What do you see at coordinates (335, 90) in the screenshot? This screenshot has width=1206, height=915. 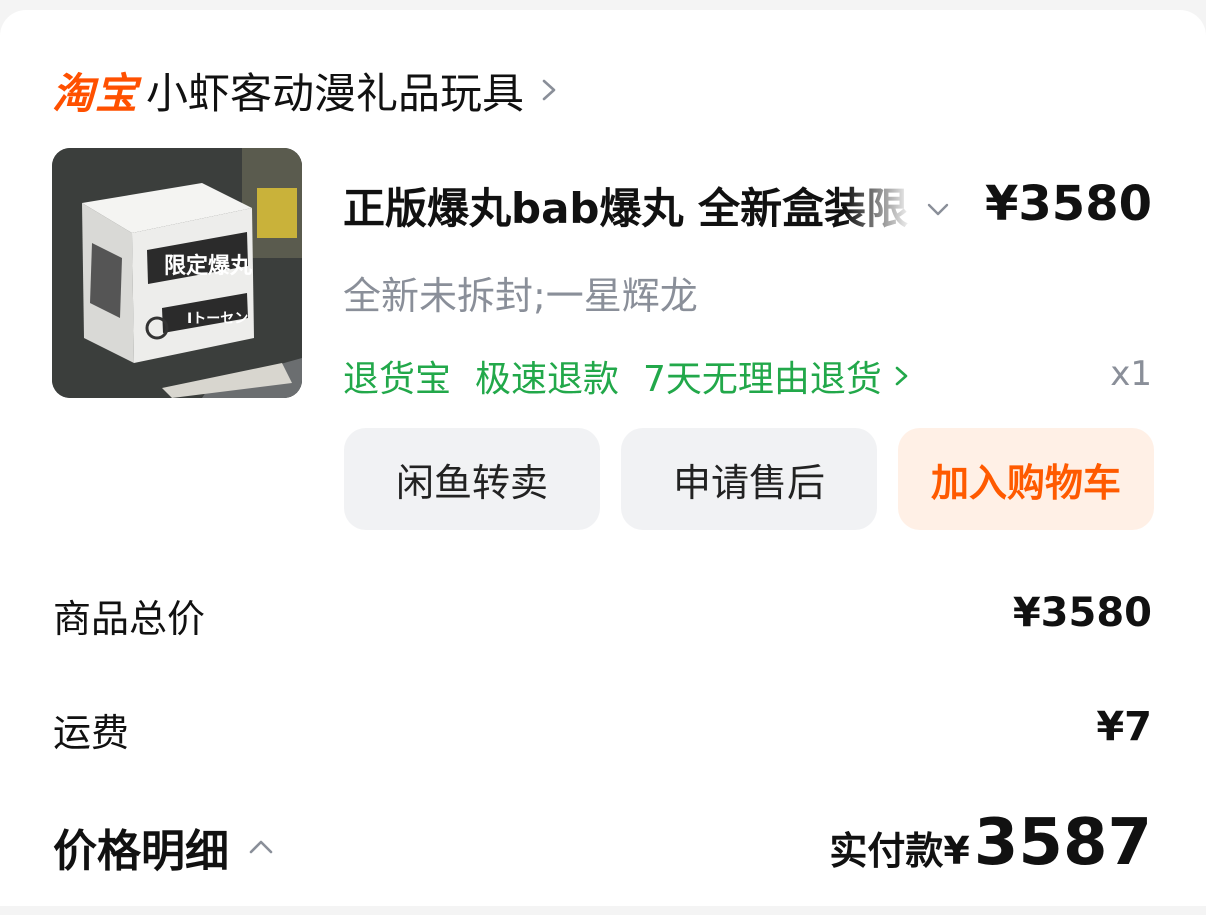 I see `shop-name: 小虾客动漫礼品玩具` at bounding box center [335, 90].